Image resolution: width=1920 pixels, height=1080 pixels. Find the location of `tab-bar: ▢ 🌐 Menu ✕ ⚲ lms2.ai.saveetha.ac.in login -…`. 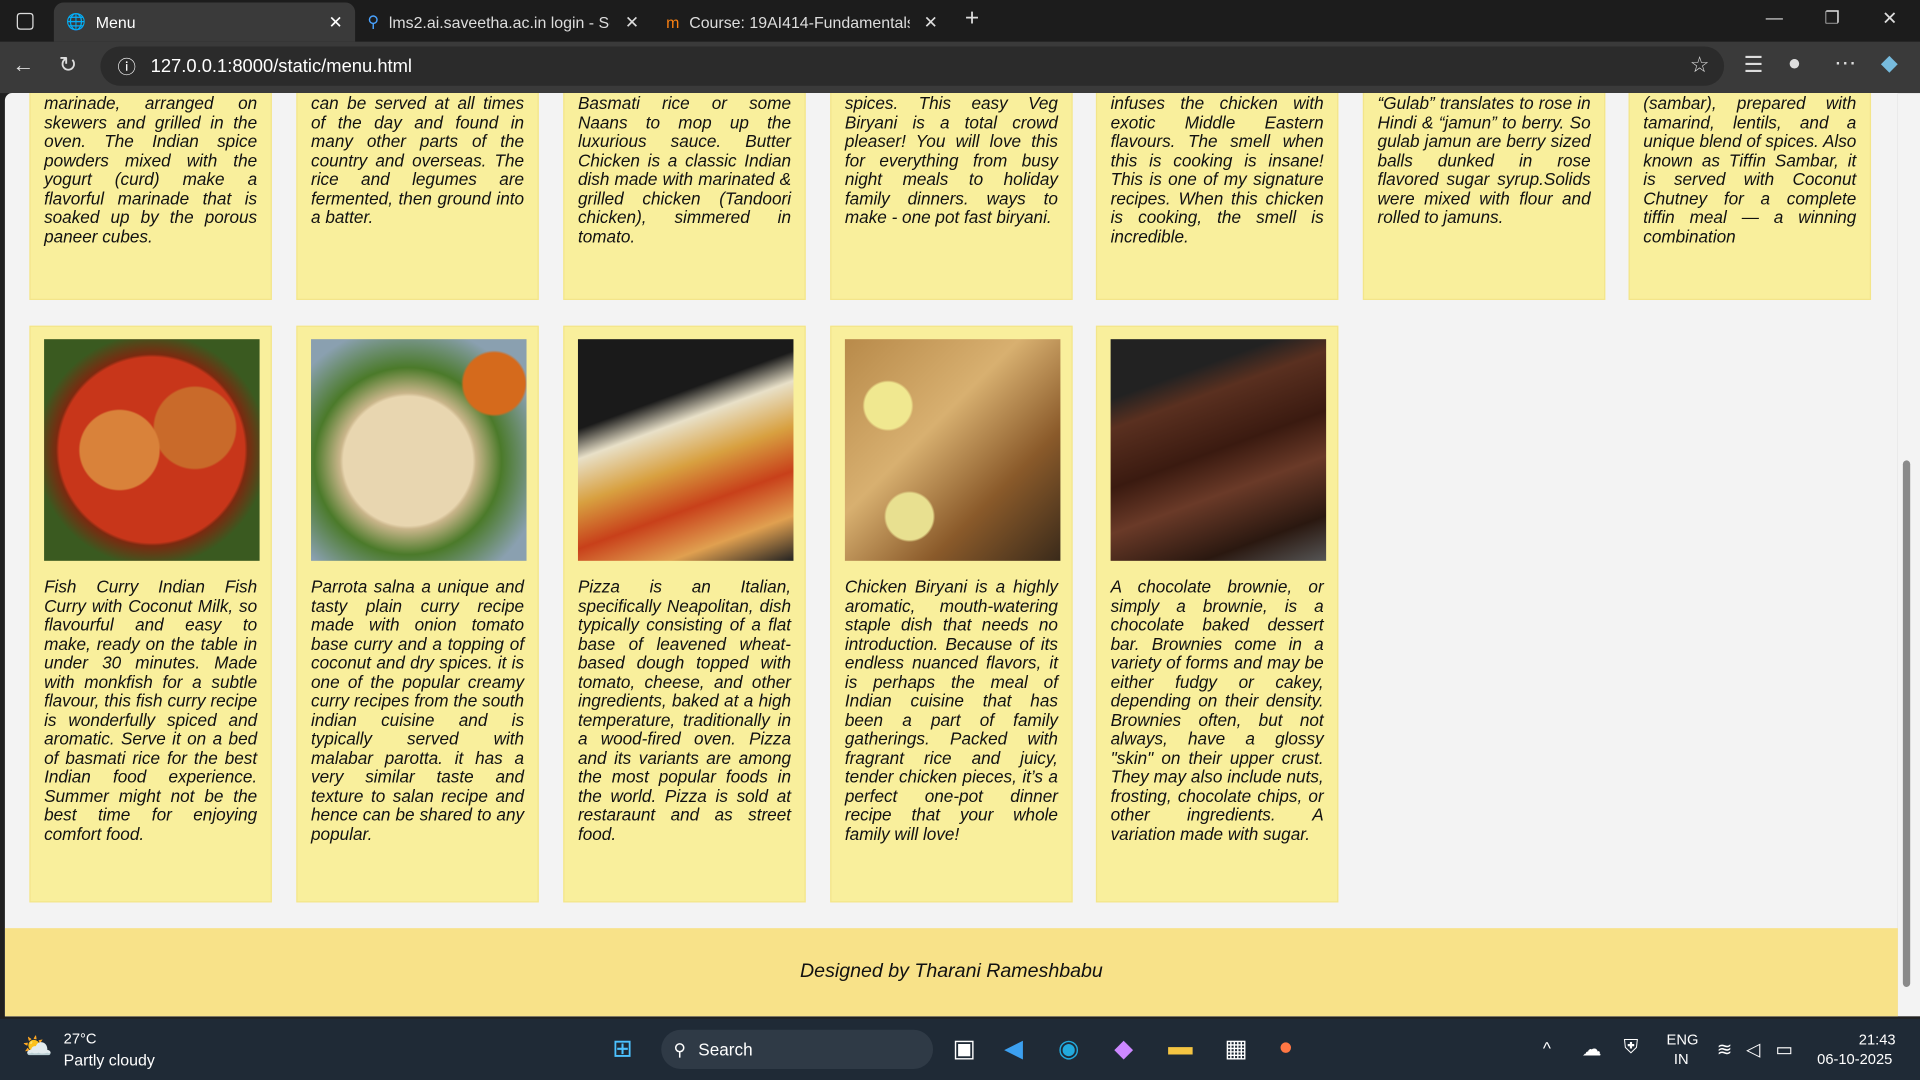

tab-bar: ▢ 🌐 Menu ✕ ⚲ lms2.ai.saveetha.ac.in login -… is located at coordinates (960, 21).